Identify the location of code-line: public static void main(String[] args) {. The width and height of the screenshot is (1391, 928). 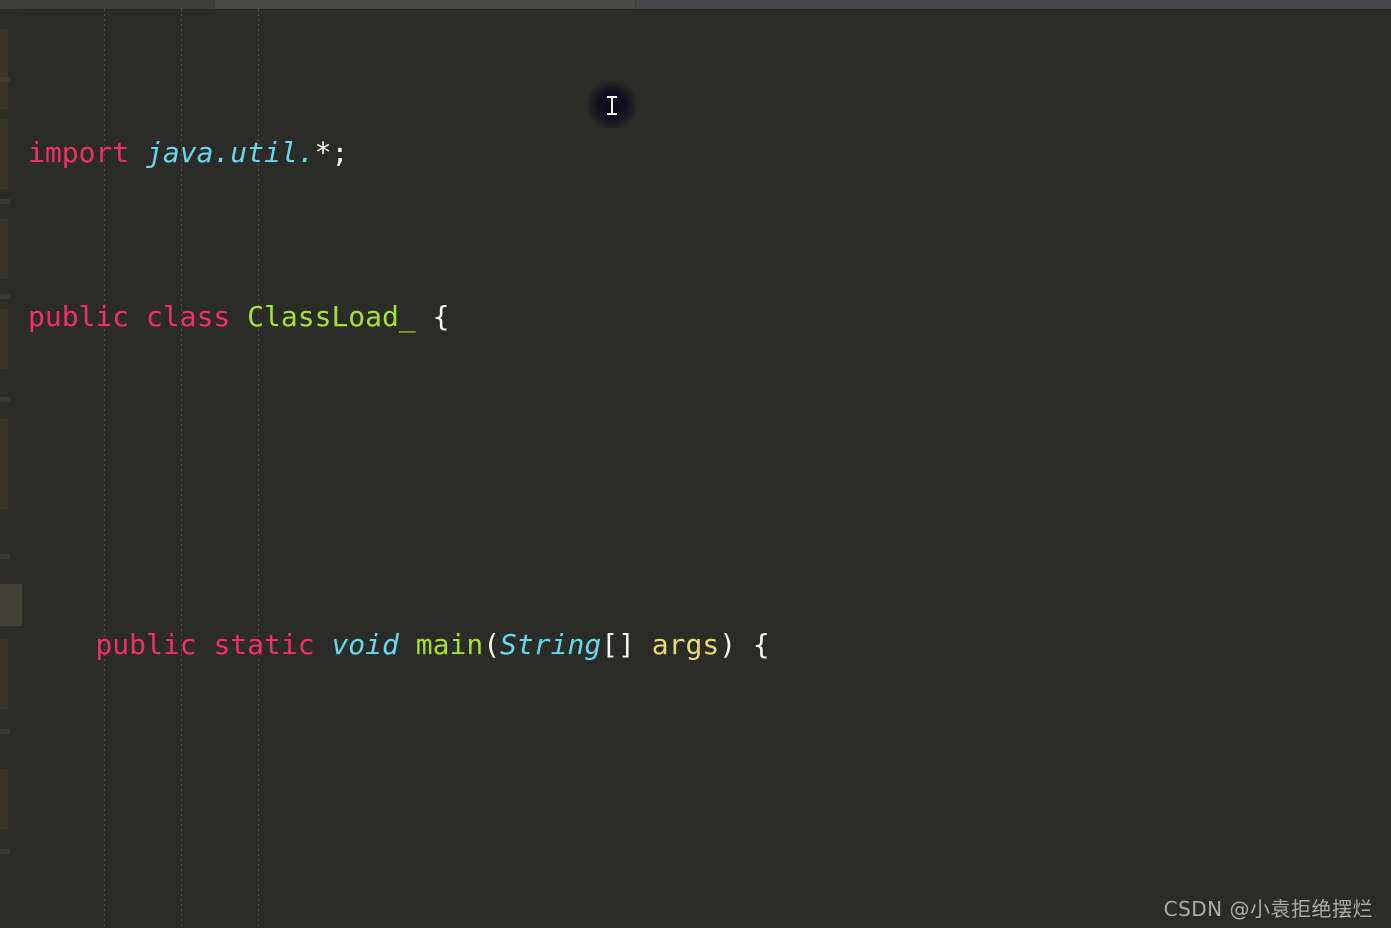
(706, 644).